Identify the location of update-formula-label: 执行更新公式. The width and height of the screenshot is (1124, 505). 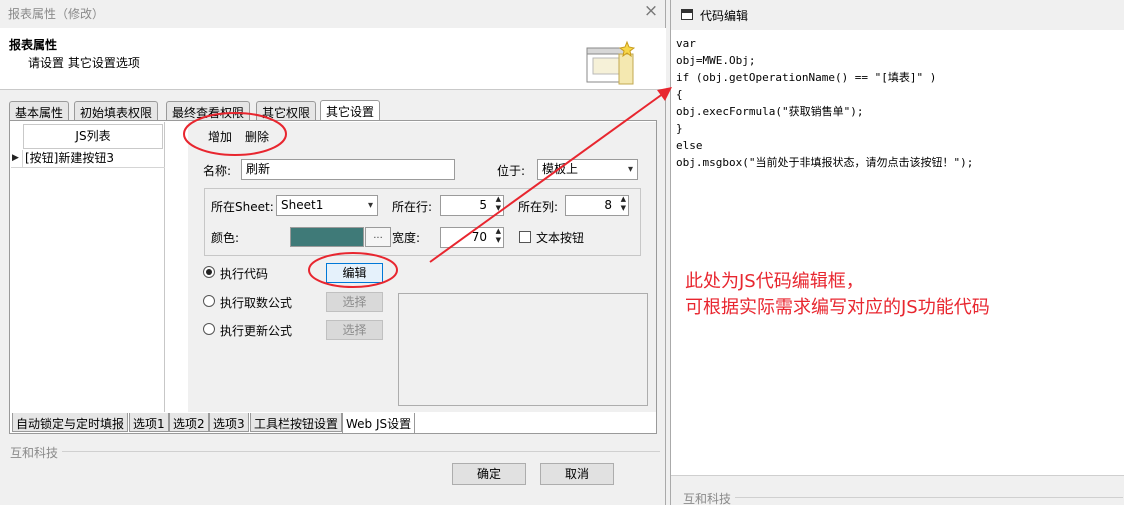
(256, 331).